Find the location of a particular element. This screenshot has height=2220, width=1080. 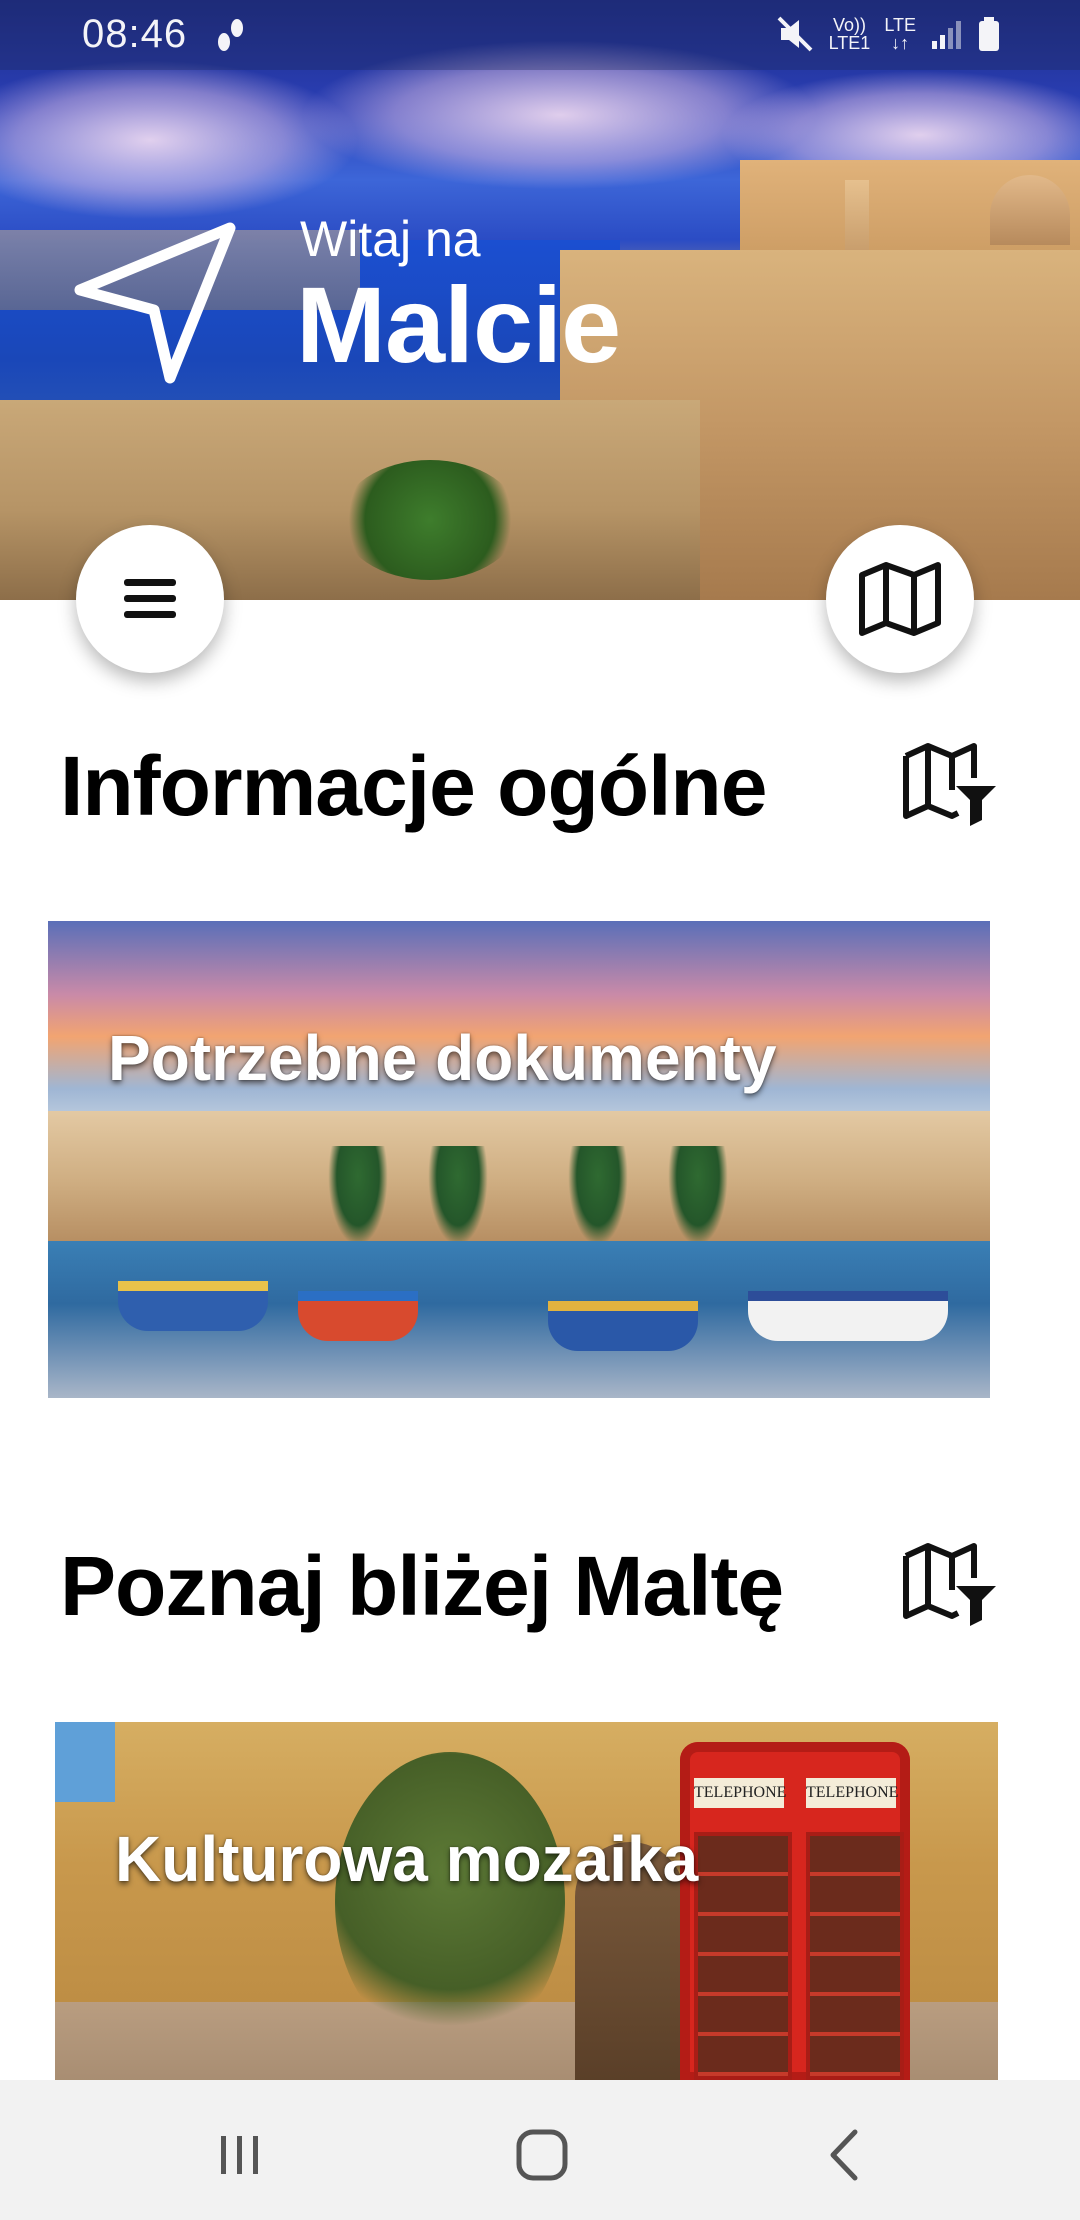

hero-cloud is located at coordinates (180, 140).